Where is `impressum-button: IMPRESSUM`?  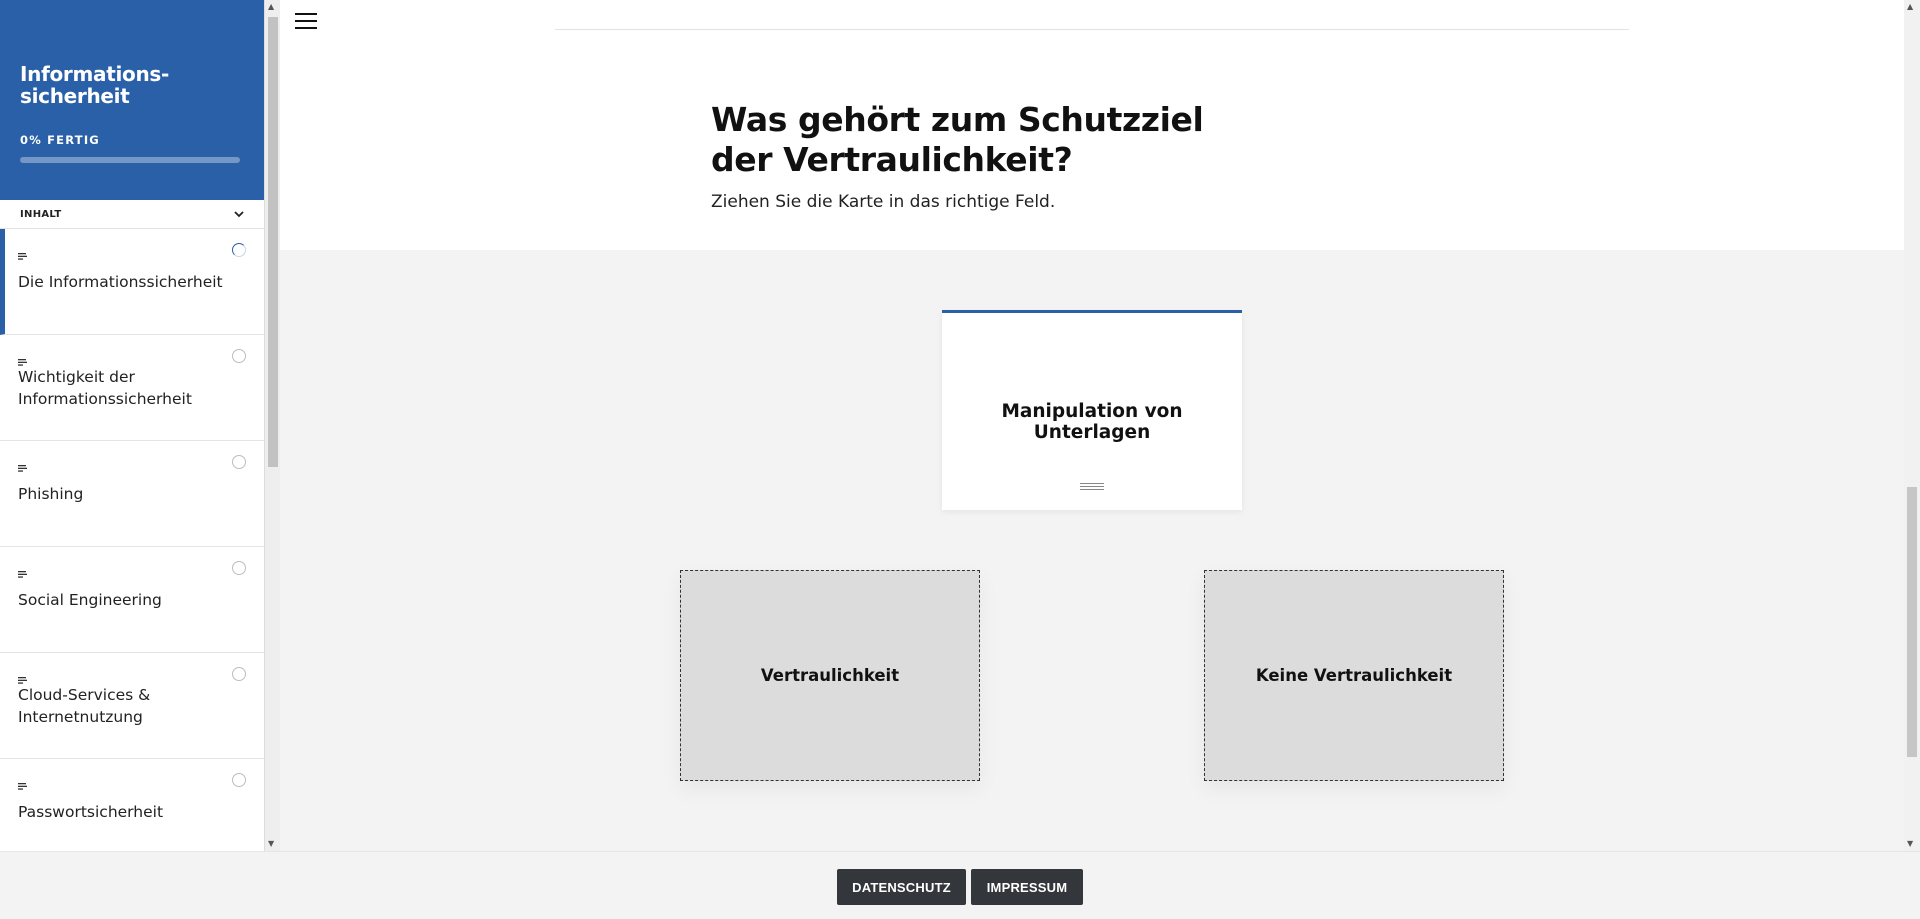 impressum-button: IMPRESSUM is located at coordinates (1027, 887).